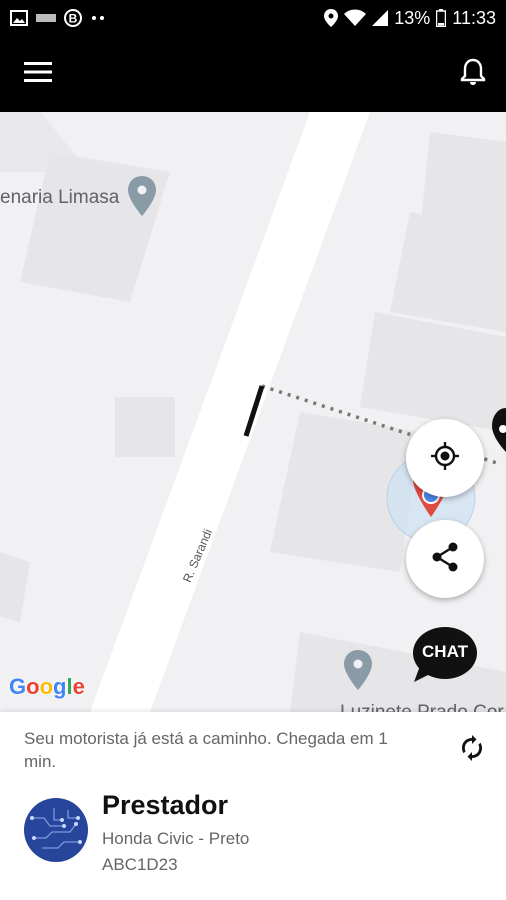 The height and width of the screenshot is (900, 506). Describe the element at coordinates (18, 686) in the screenshot. I see `google-logo-letter: G` at that location.